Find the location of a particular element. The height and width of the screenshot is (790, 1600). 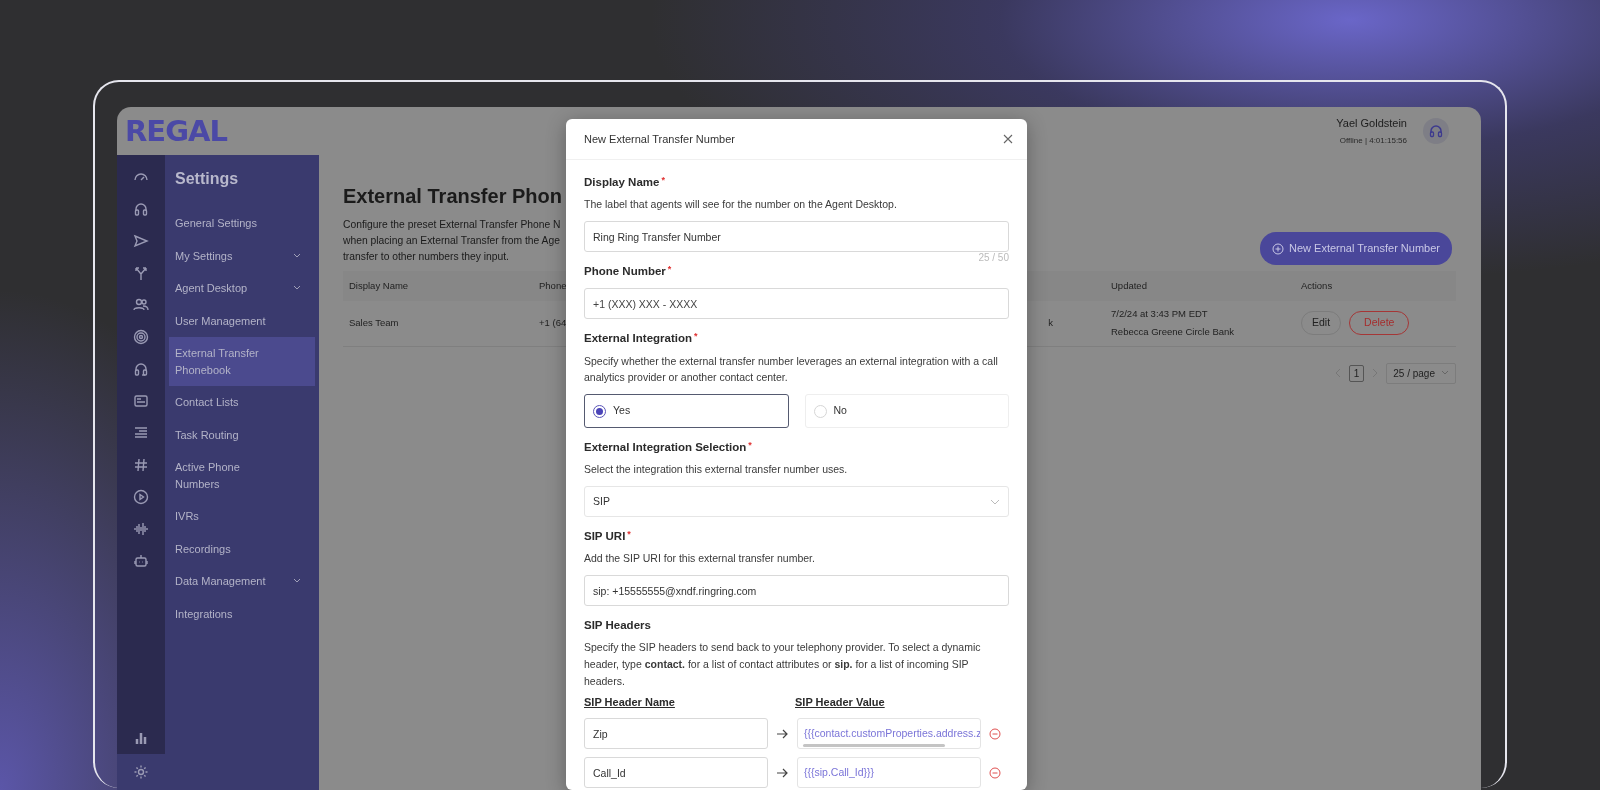

field-description: Specify the SIP headers to send back to your telephony provider. To select a dynamic header, type contact. for a list of contact attributes or sip. for a list of incoming SIP headers. is located at coordinates (783, 665).